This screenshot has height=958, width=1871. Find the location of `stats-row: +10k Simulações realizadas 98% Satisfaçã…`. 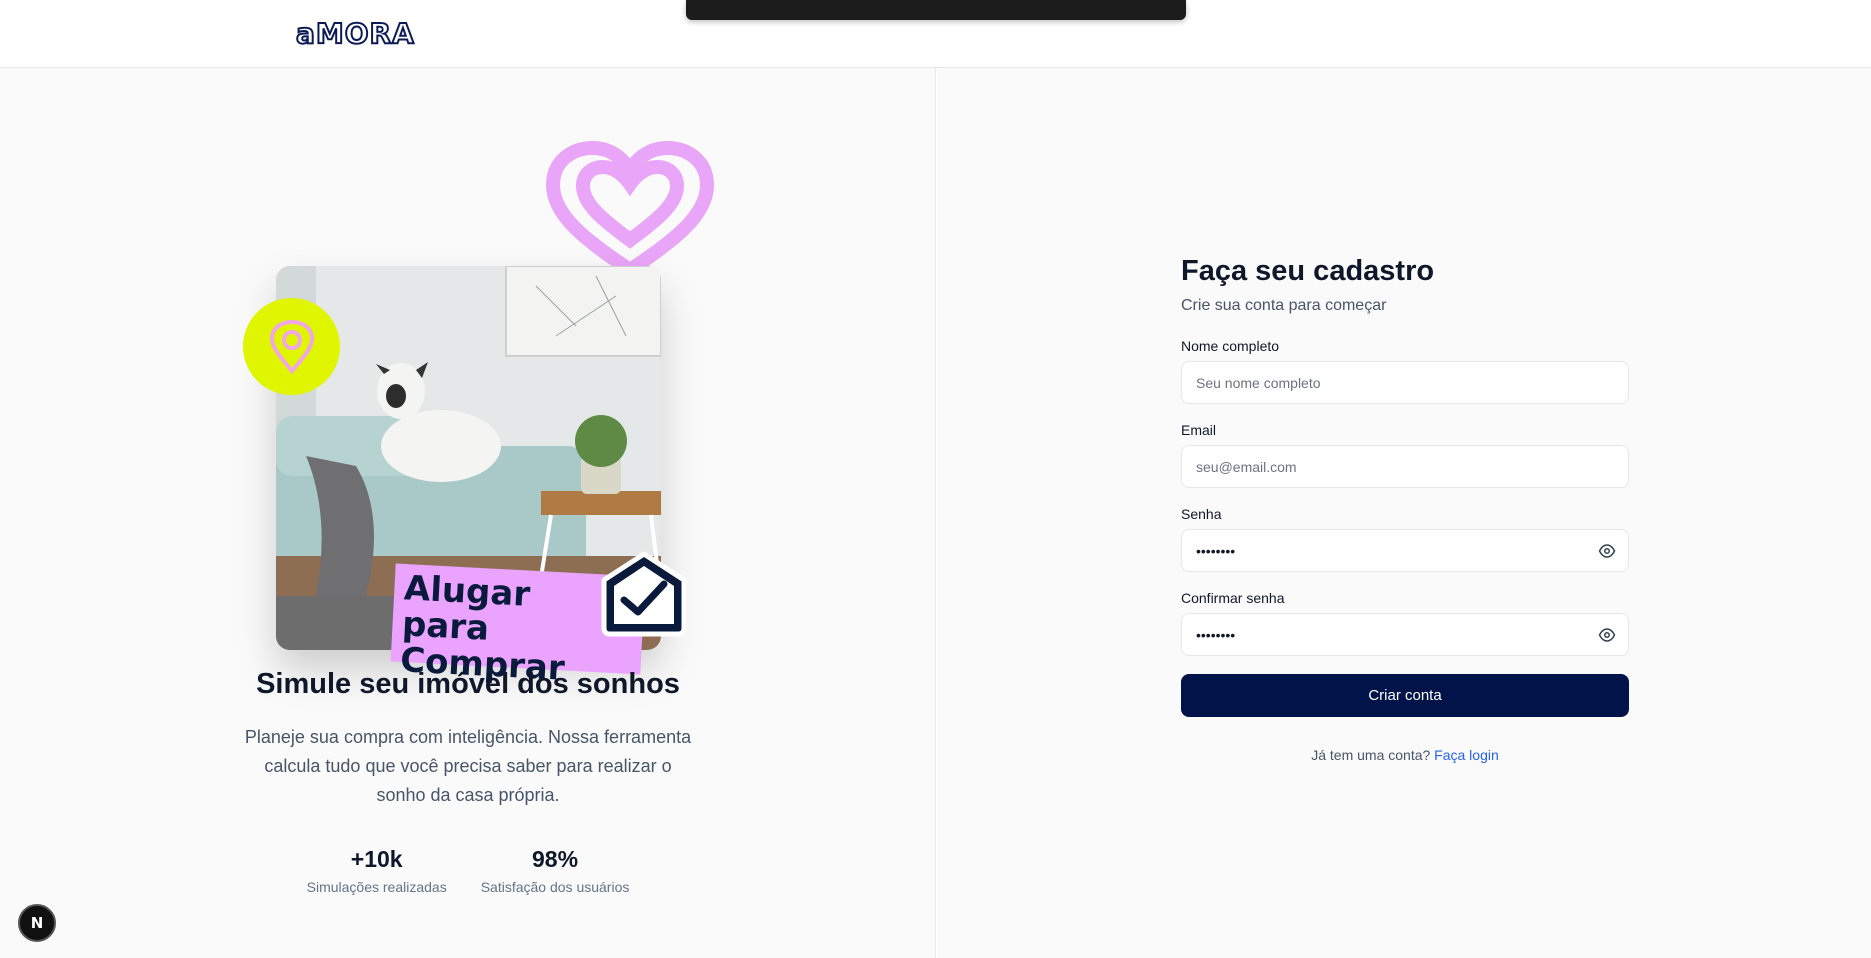

stats-row: +10k Simulações realizadas 98% Satisfaçã… is located at coordinates (468, 870).